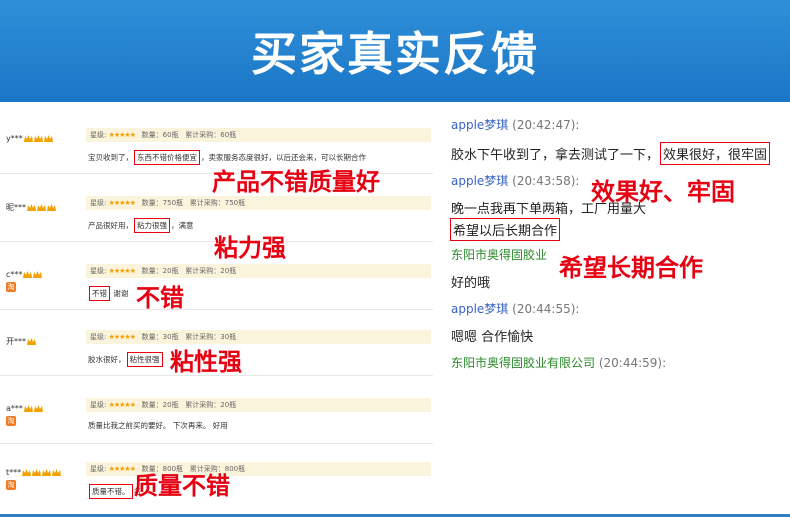 The height and width of the screenshot is (517, 790). I want to click on quantity: 数量：750瓶, so click(162, 203).